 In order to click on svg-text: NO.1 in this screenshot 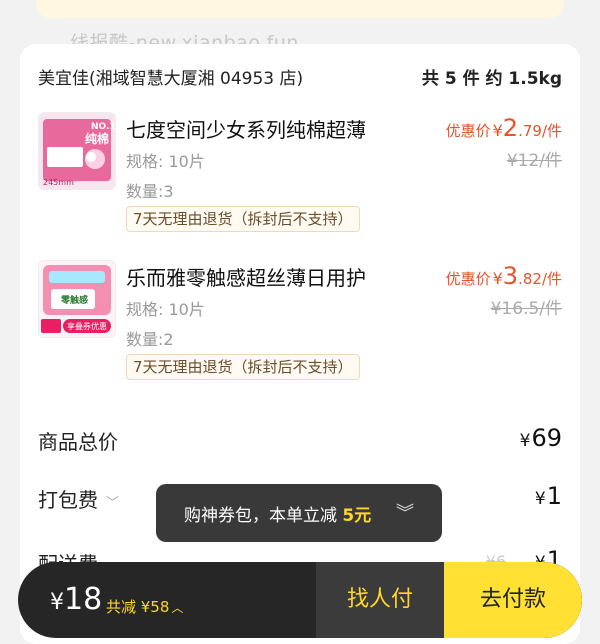, I will do `click(103, 127)`.